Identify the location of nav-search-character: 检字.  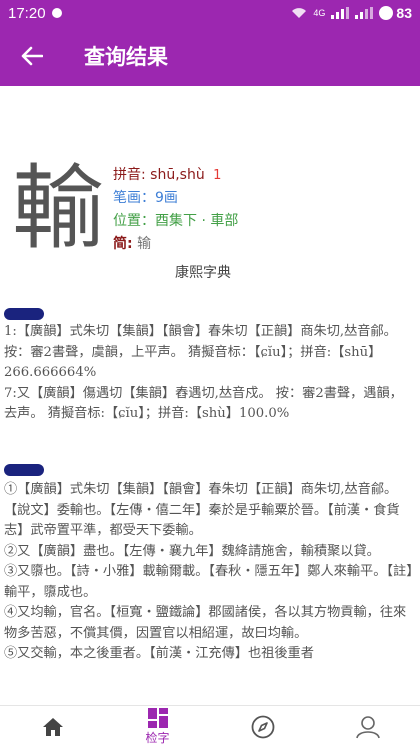
(157, 726).